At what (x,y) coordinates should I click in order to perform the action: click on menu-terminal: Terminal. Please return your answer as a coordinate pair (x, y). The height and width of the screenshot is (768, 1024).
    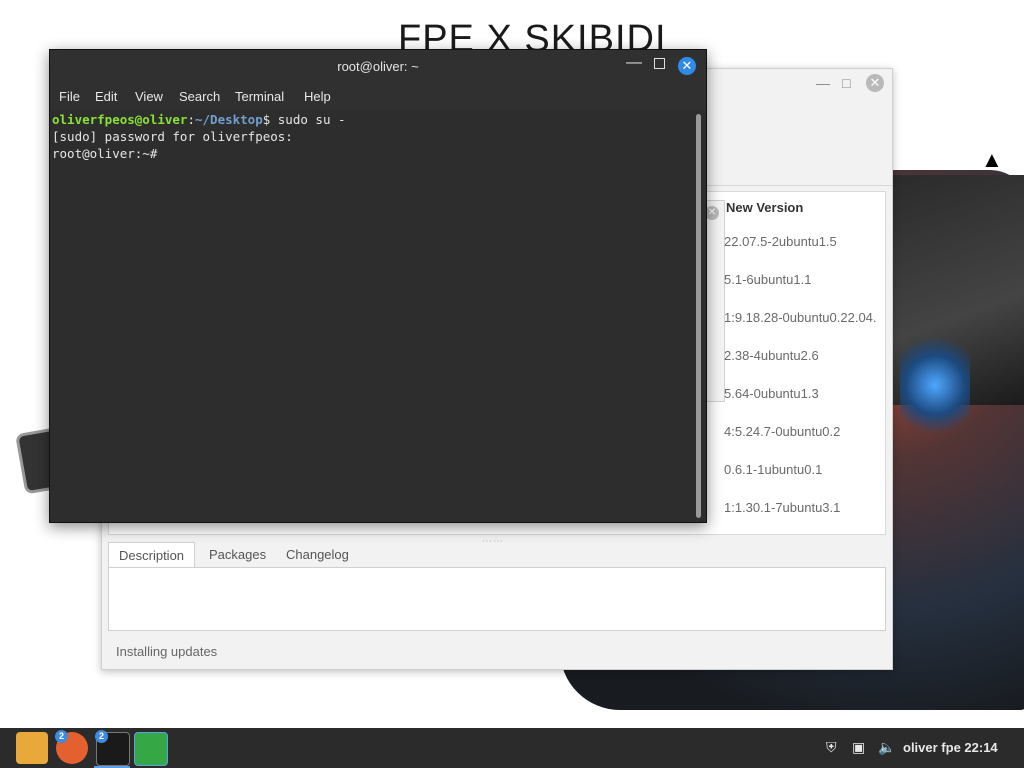
    Looking at the image, I should click on (259, 96).